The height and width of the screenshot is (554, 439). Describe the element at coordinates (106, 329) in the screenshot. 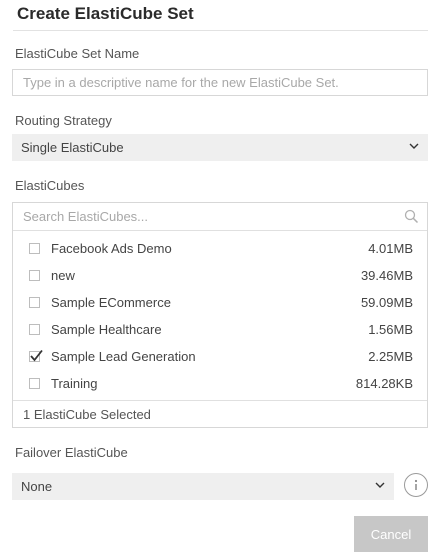

I see `list-item-name: Sample Healthcare` at that location.